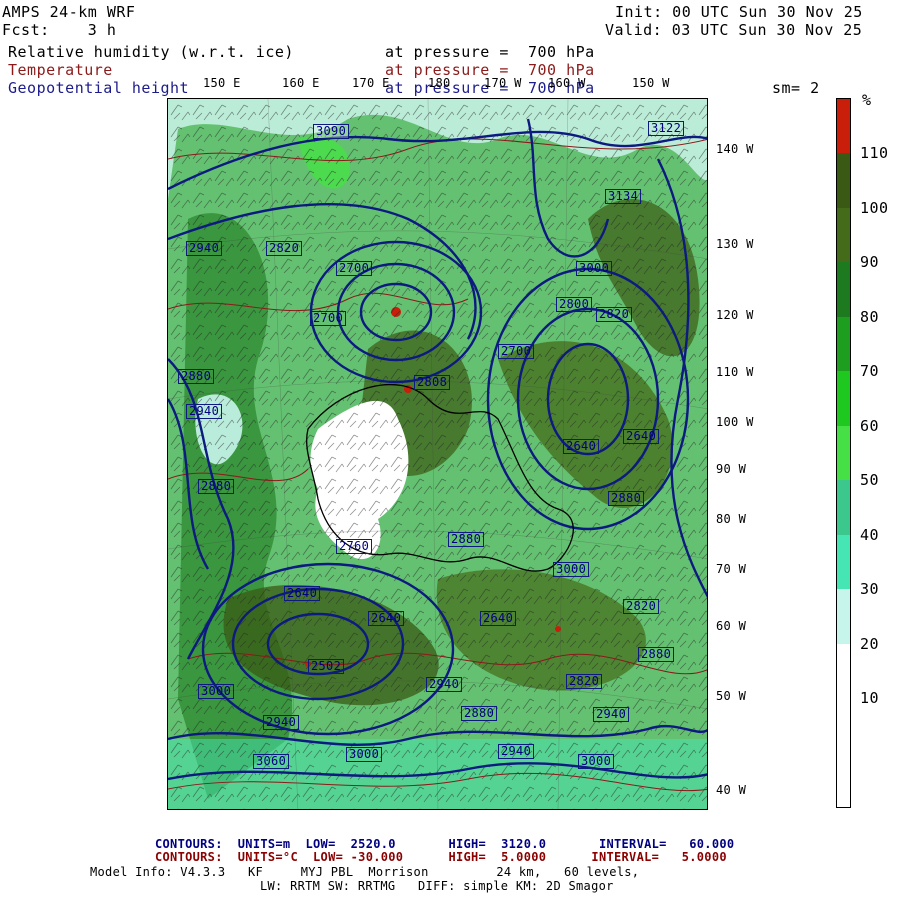 This screenshot has height=900, width=900. I want to click on colorbar-label: 20, so click(870, 643).